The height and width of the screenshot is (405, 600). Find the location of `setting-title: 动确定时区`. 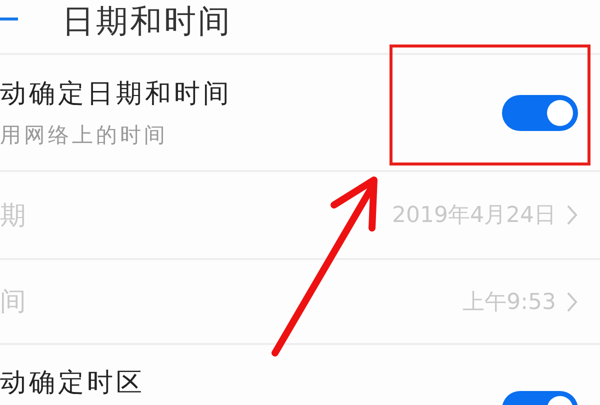

setting-title: 动确定时区 is located at coordinates (73, 383).